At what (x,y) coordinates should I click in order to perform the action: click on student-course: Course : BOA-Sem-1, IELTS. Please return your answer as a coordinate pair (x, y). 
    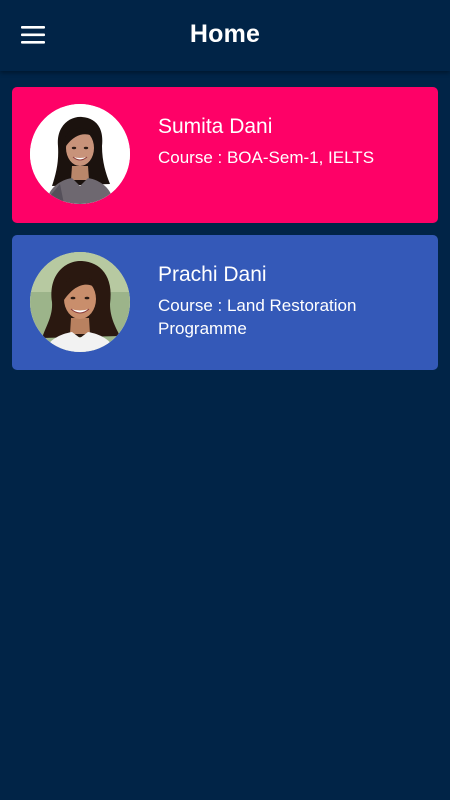
    Looking at the image, I should click on (266, 157).